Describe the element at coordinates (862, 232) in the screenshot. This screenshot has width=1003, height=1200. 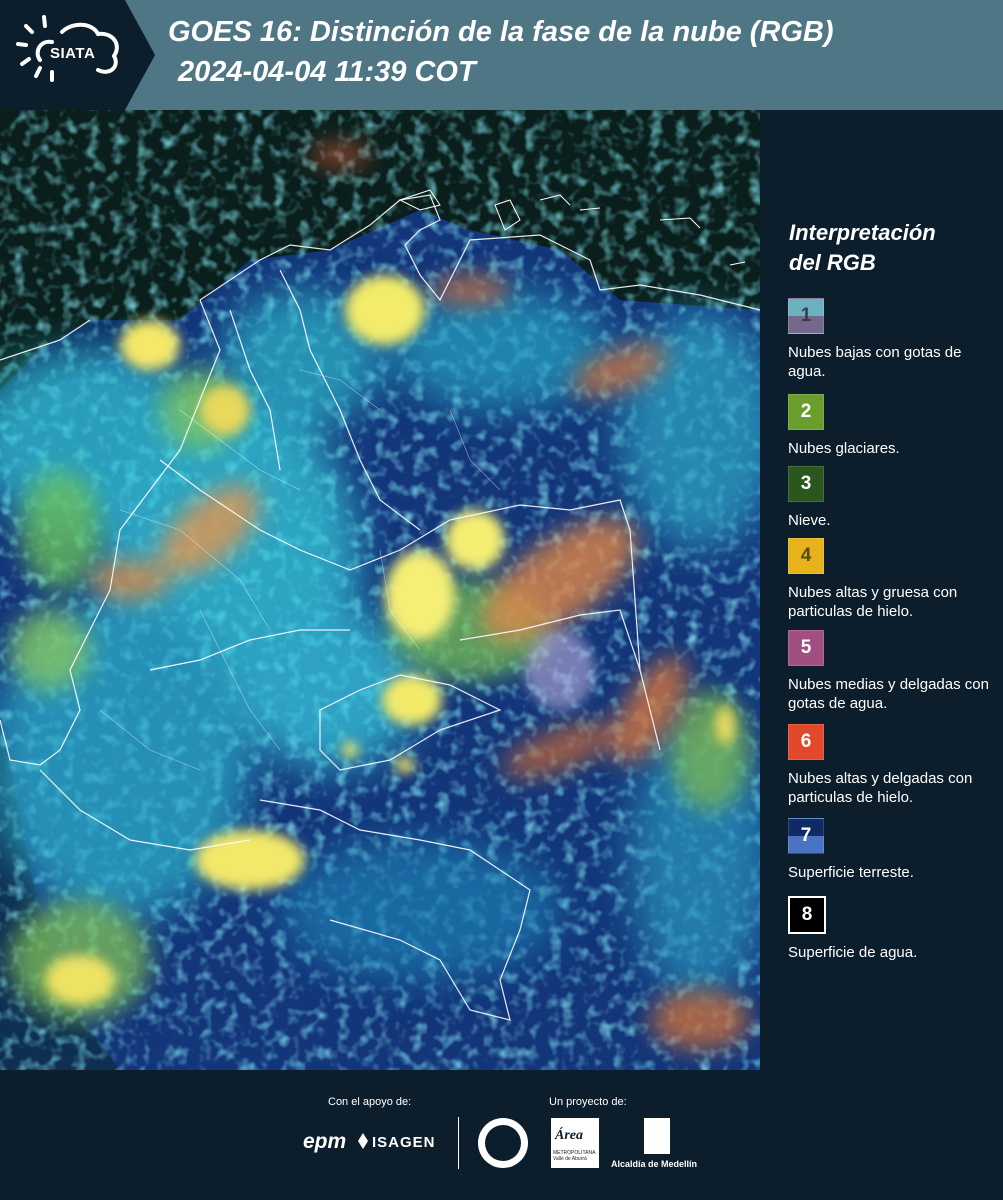
I see `legend-title-line1: Interpretación` at that location.